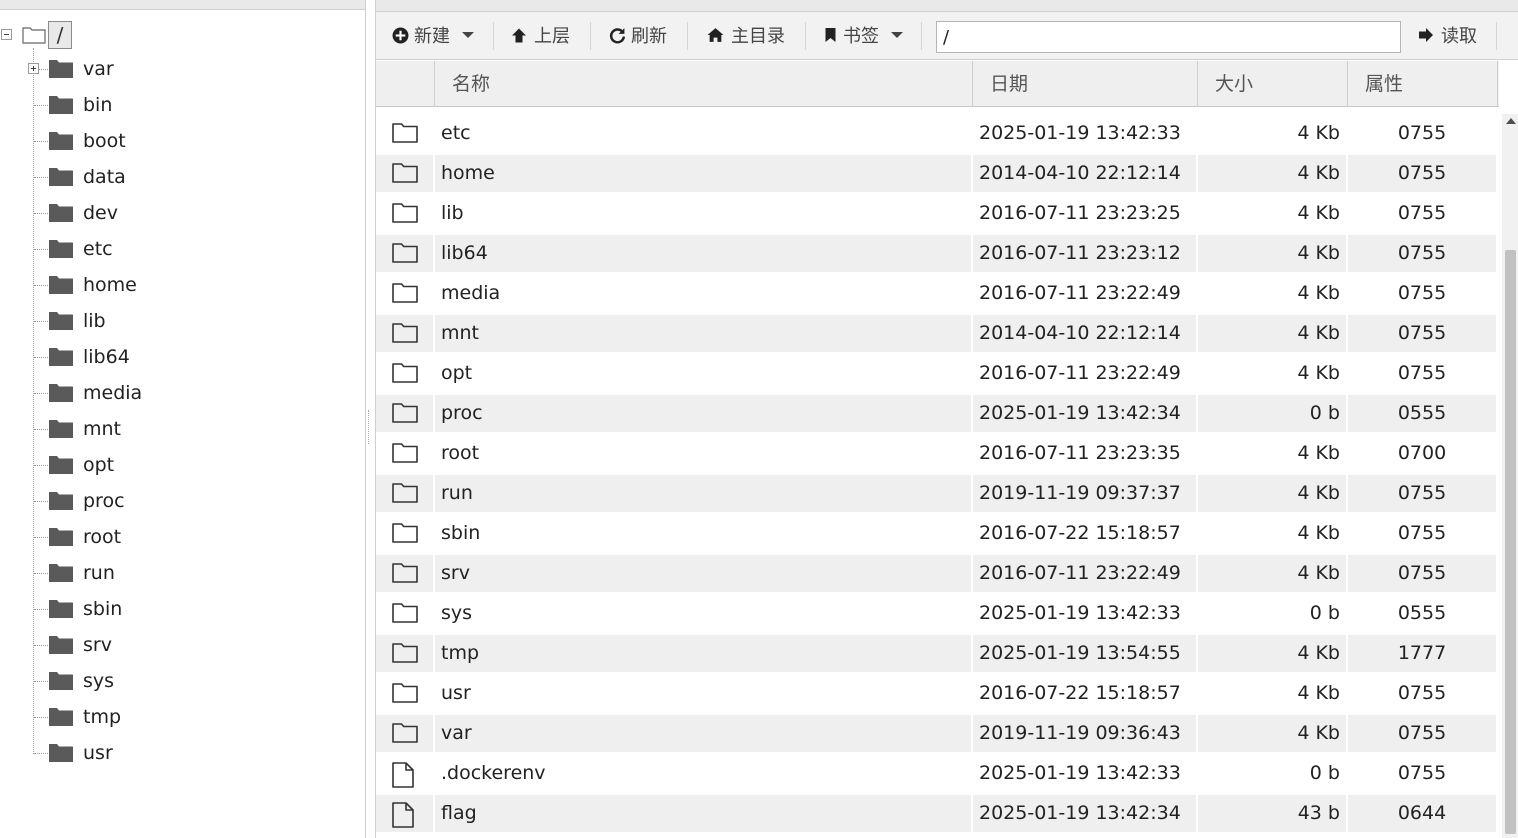 This screenshot has height=838, width=1518. I want to click on up-level-button: 上层, so click(540, 35).